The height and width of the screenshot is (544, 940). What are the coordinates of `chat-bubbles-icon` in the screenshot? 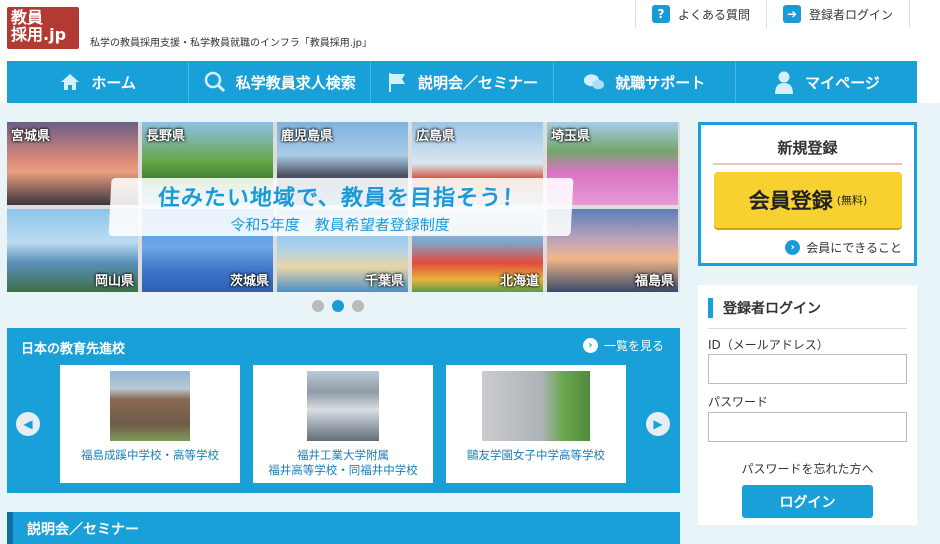 It's located at (594, 82).